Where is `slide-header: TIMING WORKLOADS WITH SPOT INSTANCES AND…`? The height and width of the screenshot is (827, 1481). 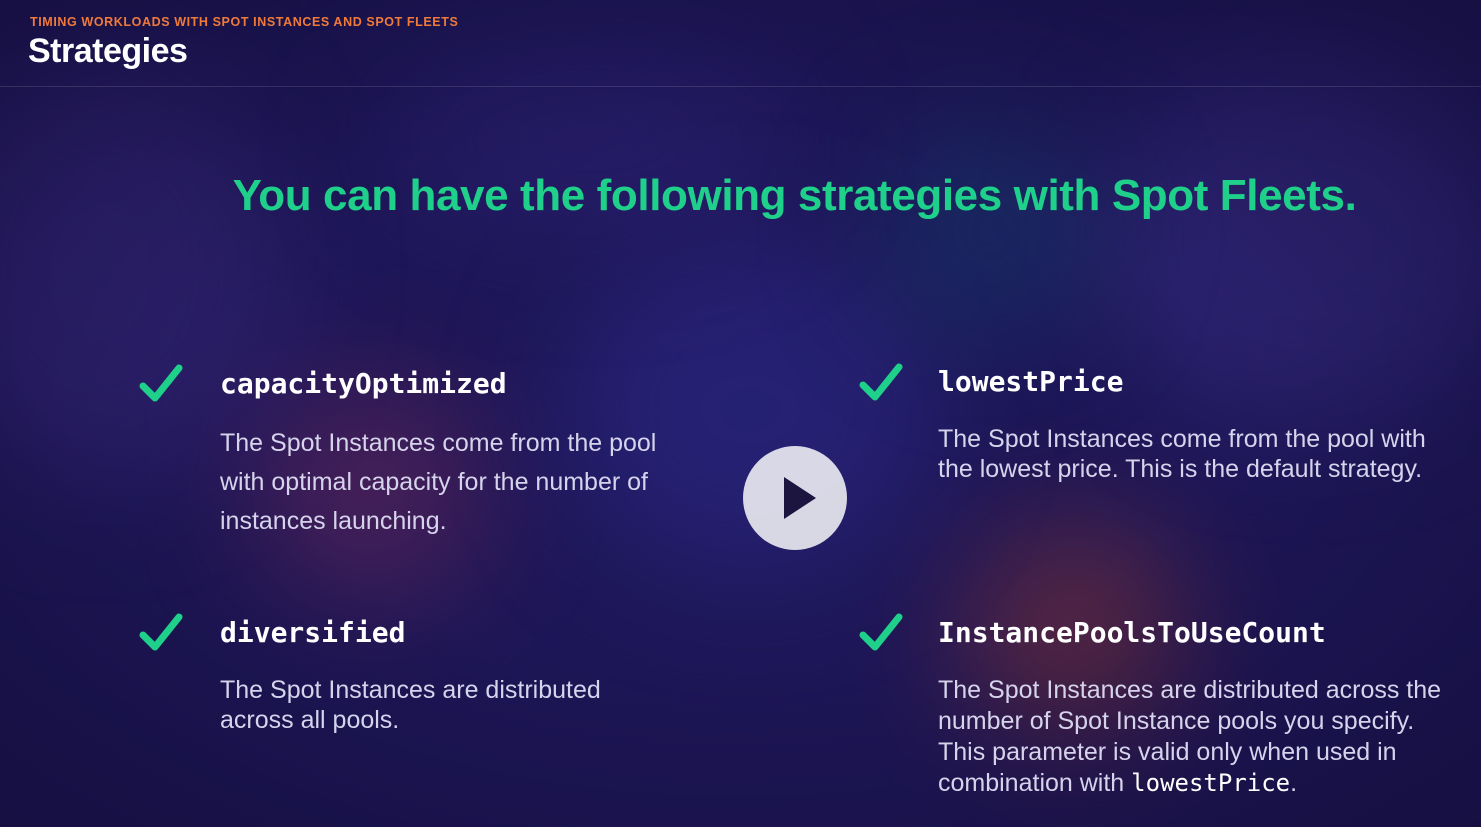
slide-header: TIMING WORKLOADS WITH SPOT INSTANCES AND… is located at coordinates (740, 43).